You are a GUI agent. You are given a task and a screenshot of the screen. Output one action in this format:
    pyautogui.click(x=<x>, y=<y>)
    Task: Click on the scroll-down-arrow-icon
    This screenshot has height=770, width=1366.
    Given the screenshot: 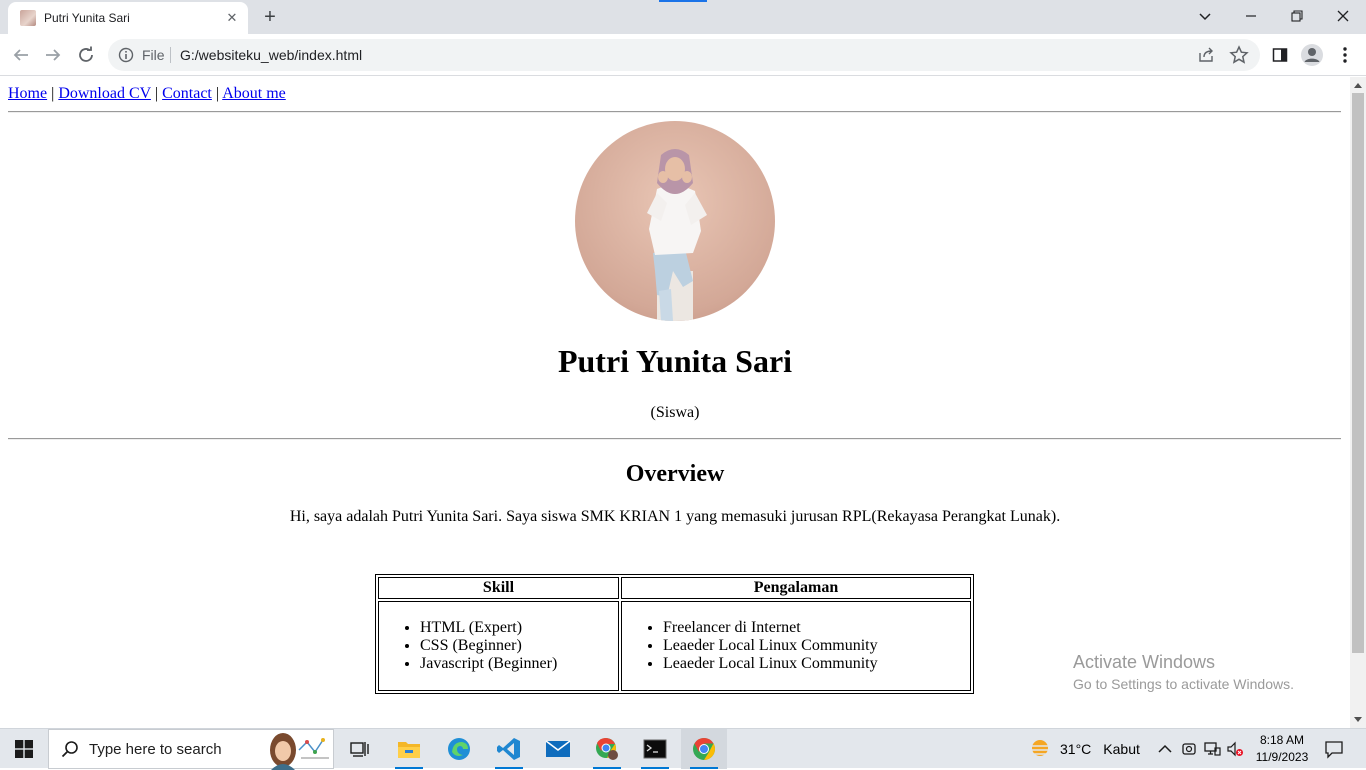 What is the action you would take?
    pyautogui.click(x=1358, y=720)
    